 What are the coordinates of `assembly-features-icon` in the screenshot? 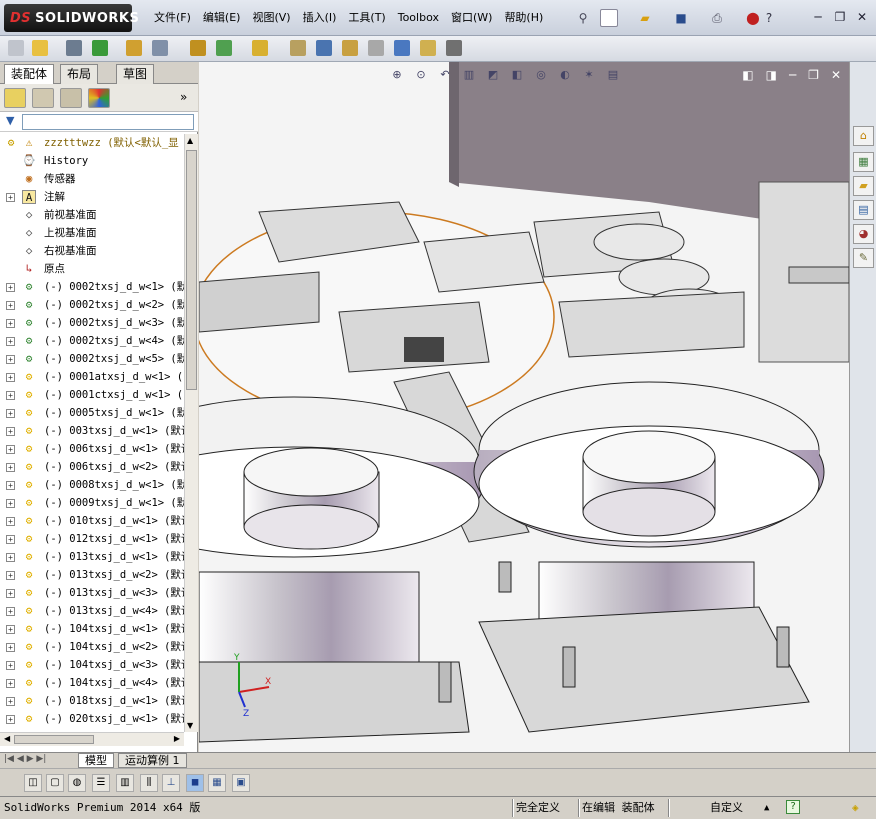 It's located at (198, 48).